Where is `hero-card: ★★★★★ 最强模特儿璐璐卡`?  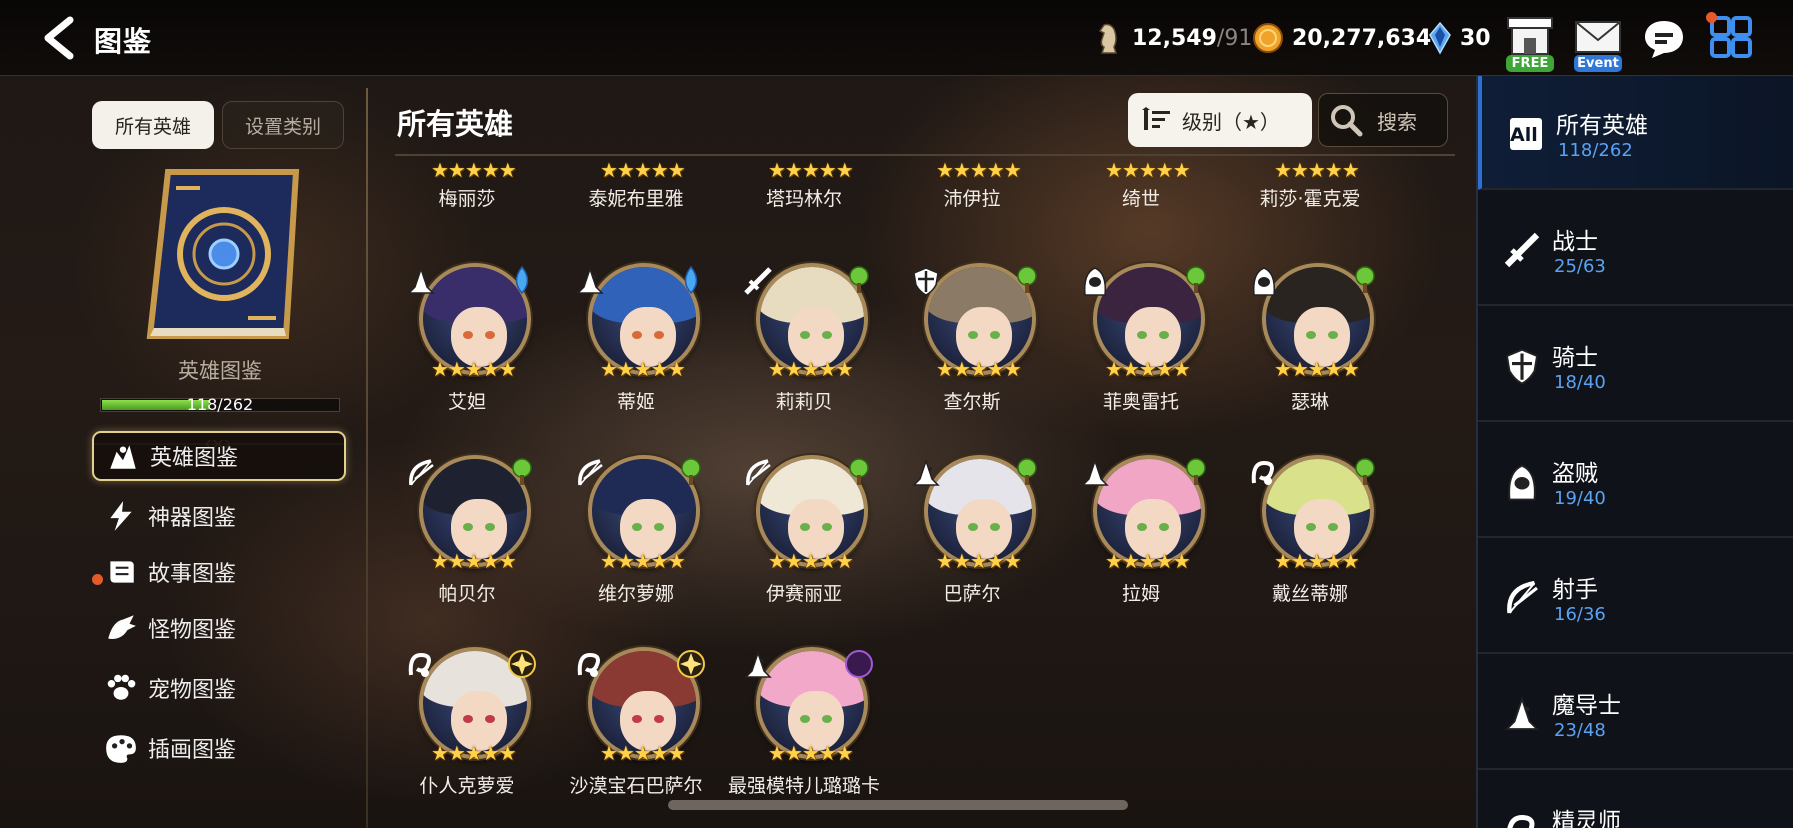 hero-card: ★★★★★ 最强模特儿璐璐卡 is located at coordinates (804, 732).